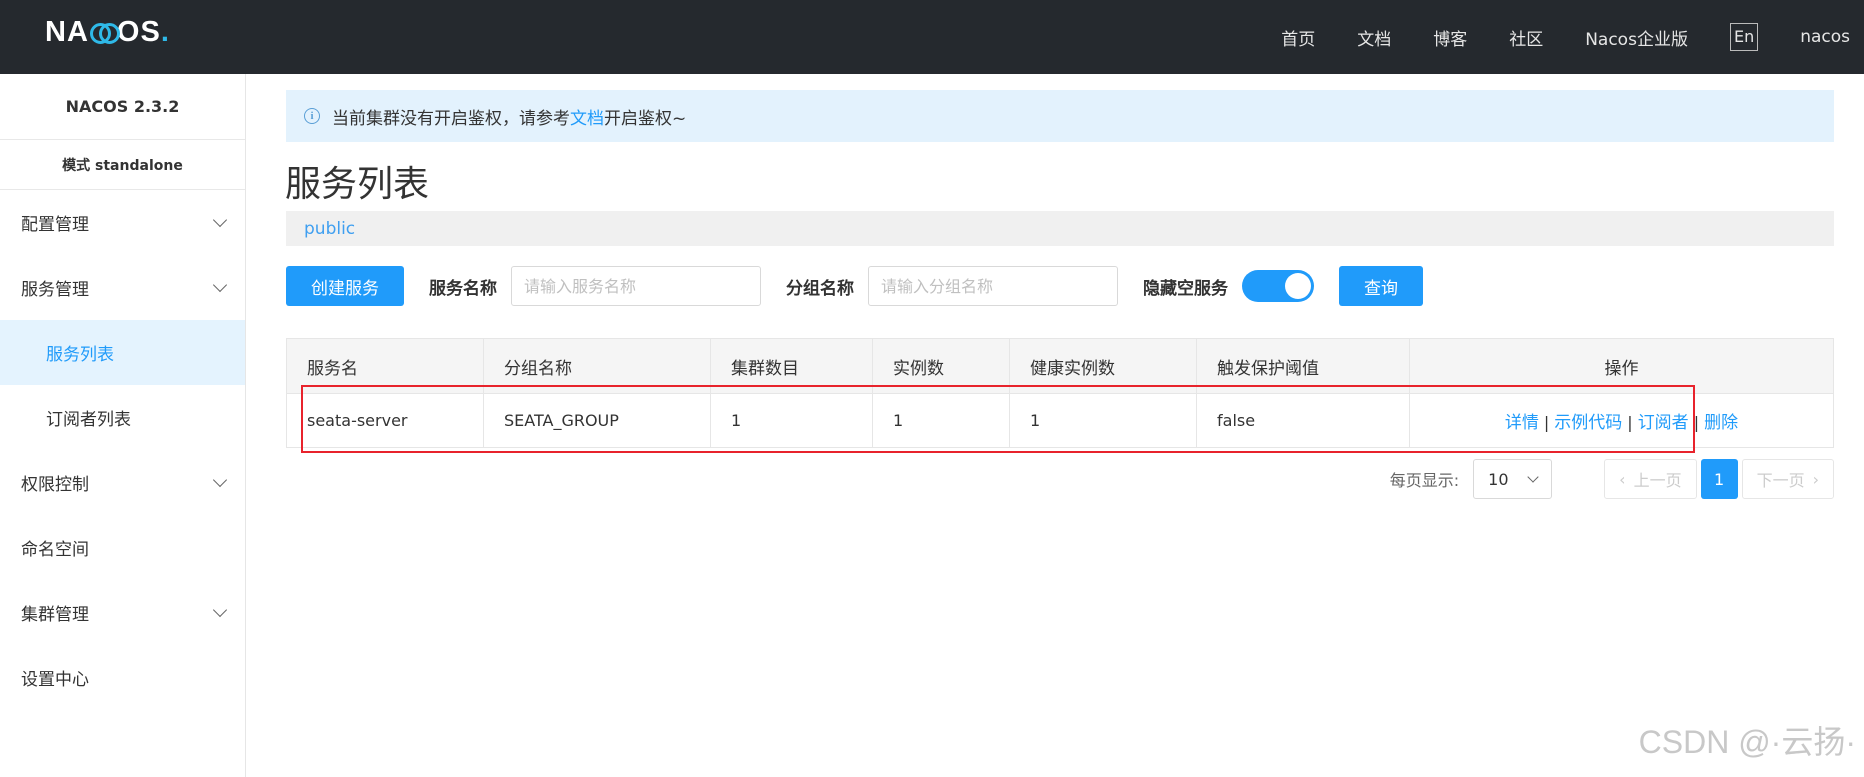 Image resolution: width=1864 pixels, height=777 pixels. I want to click on namespace-tab-public: public, so click(329, 229).